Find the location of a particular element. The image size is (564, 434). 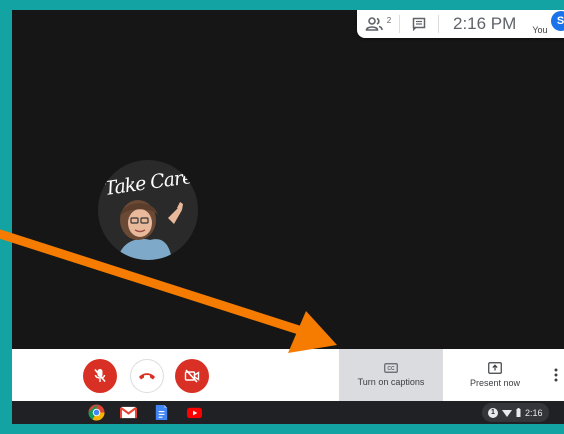

shelf-clock: 2:16 is located at coordinates (534, 412).